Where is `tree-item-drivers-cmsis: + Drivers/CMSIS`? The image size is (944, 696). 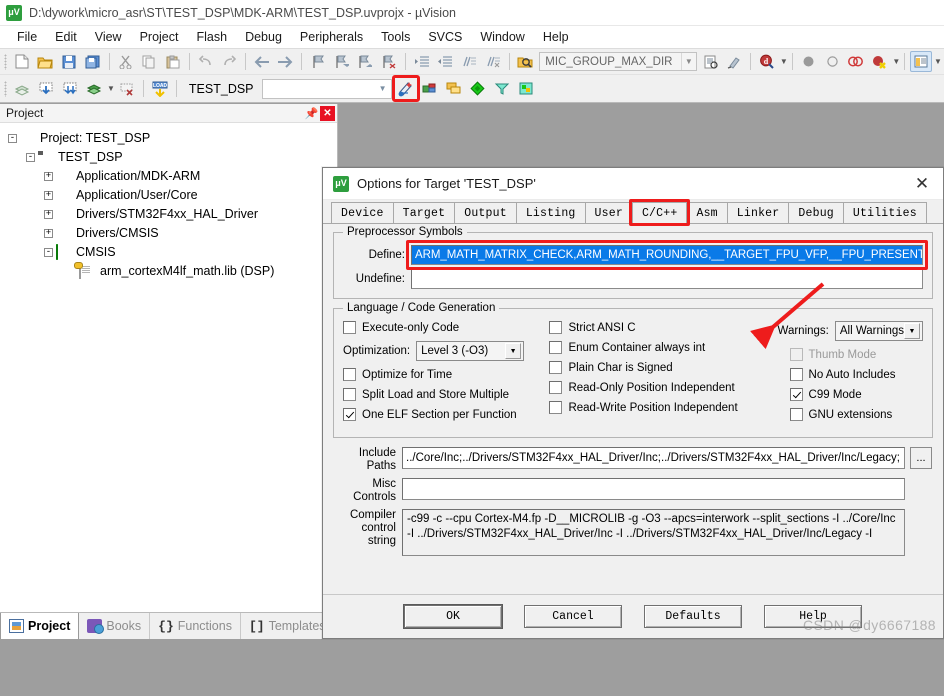 tree-item-drivers-cmsis: + Drivers/CMSIS is located at coordinates (171, 233).